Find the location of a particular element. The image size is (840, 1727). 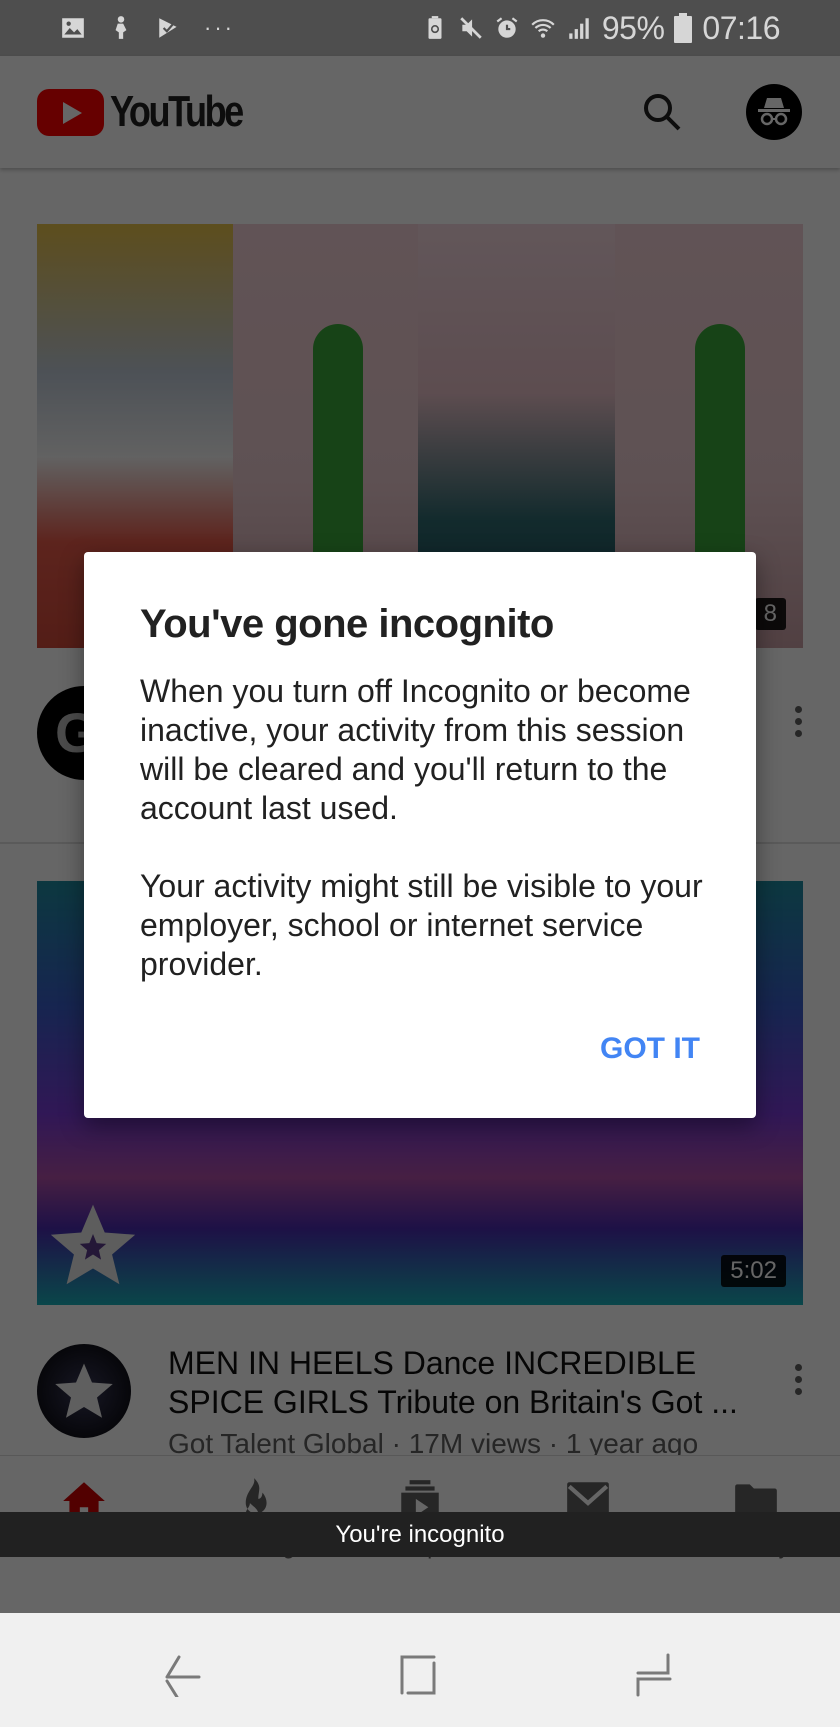

got-it-button: GOT IT is located at coordinates (650, 1049).